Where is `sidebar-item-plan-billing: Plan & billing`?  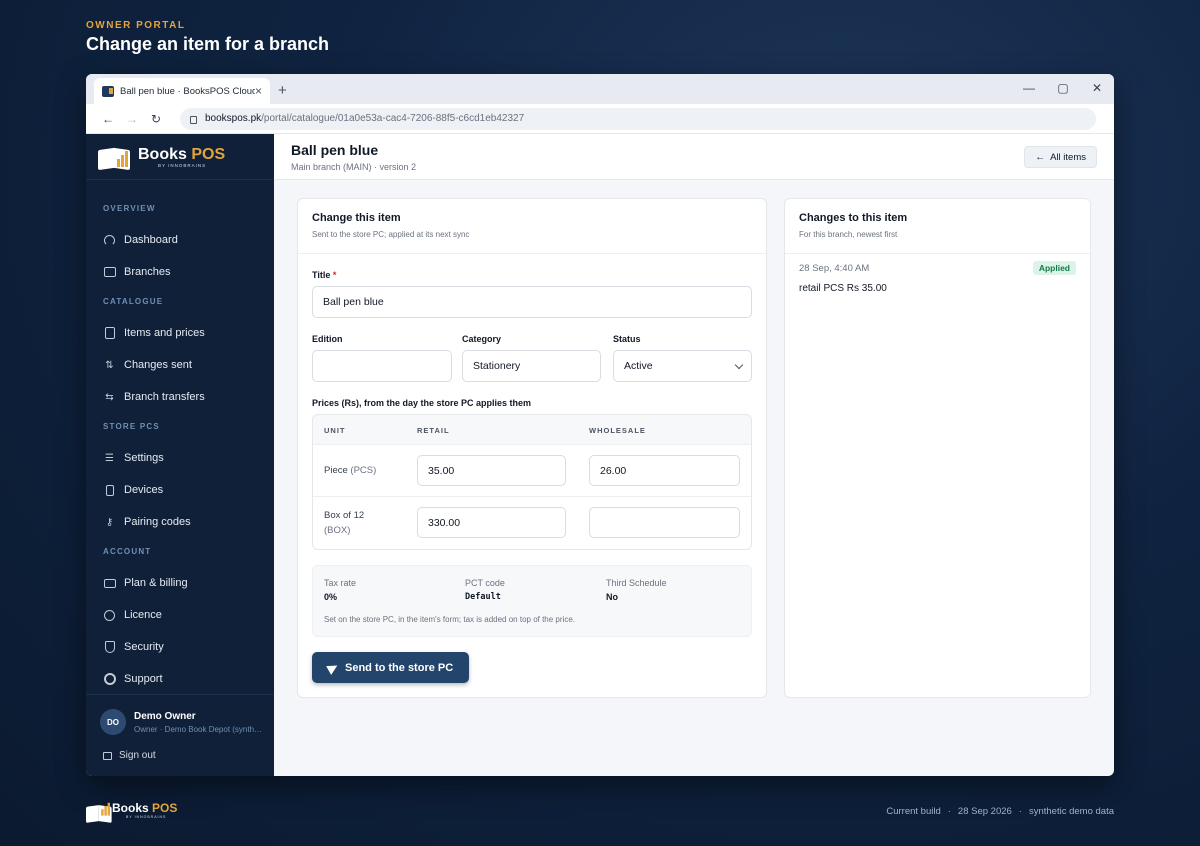
sidebar-item-plan-billing: Plan & billing is located at coordinates (180, 583).